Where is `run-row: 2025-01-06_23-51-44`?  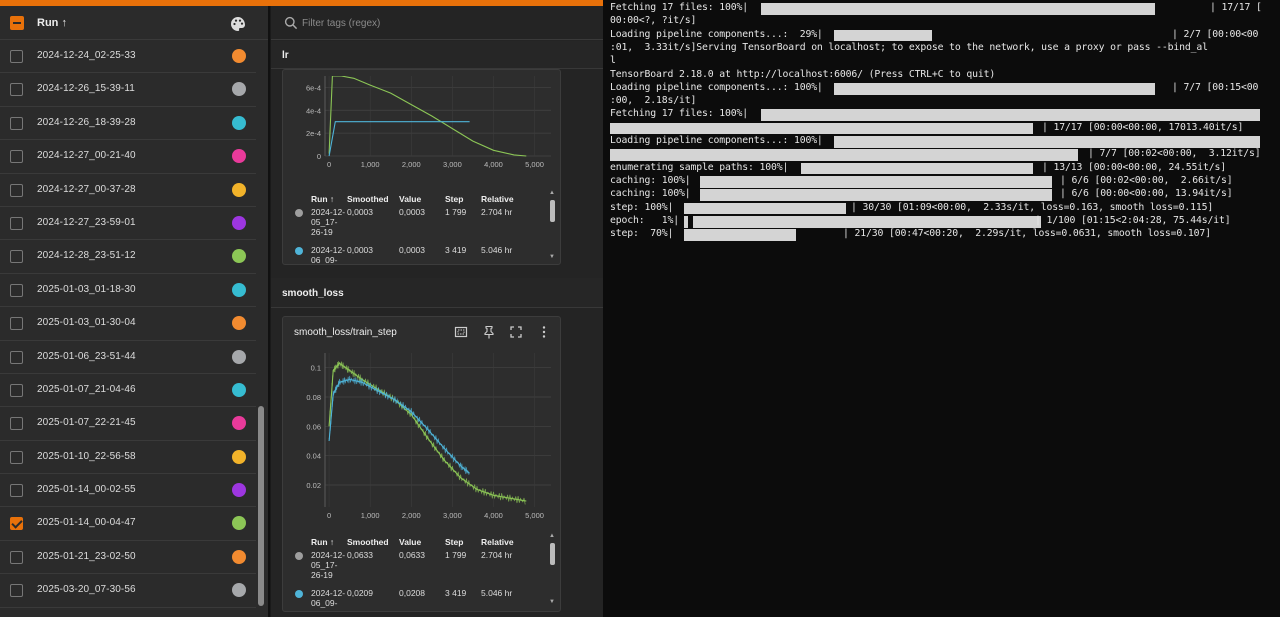
run-row: 2025-01-06_23-51-44 is located at coordinates (128, 357).